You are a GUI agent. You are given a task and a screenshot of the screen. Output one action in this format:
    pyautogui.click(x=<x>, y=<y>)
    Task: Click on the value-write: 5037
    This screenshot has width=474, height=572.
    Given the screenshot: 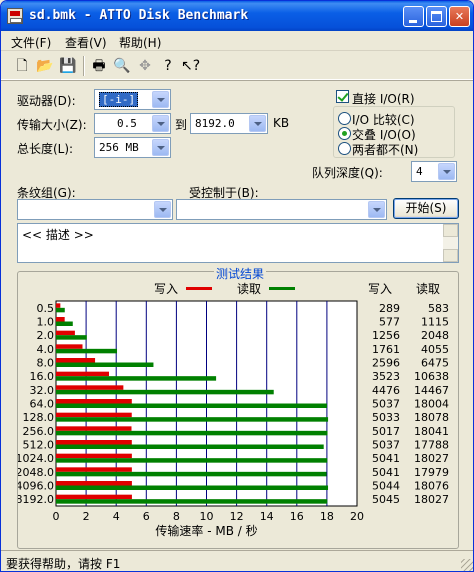 What is the action you would take?
    pyautogui.click(x=386, y=445)
    